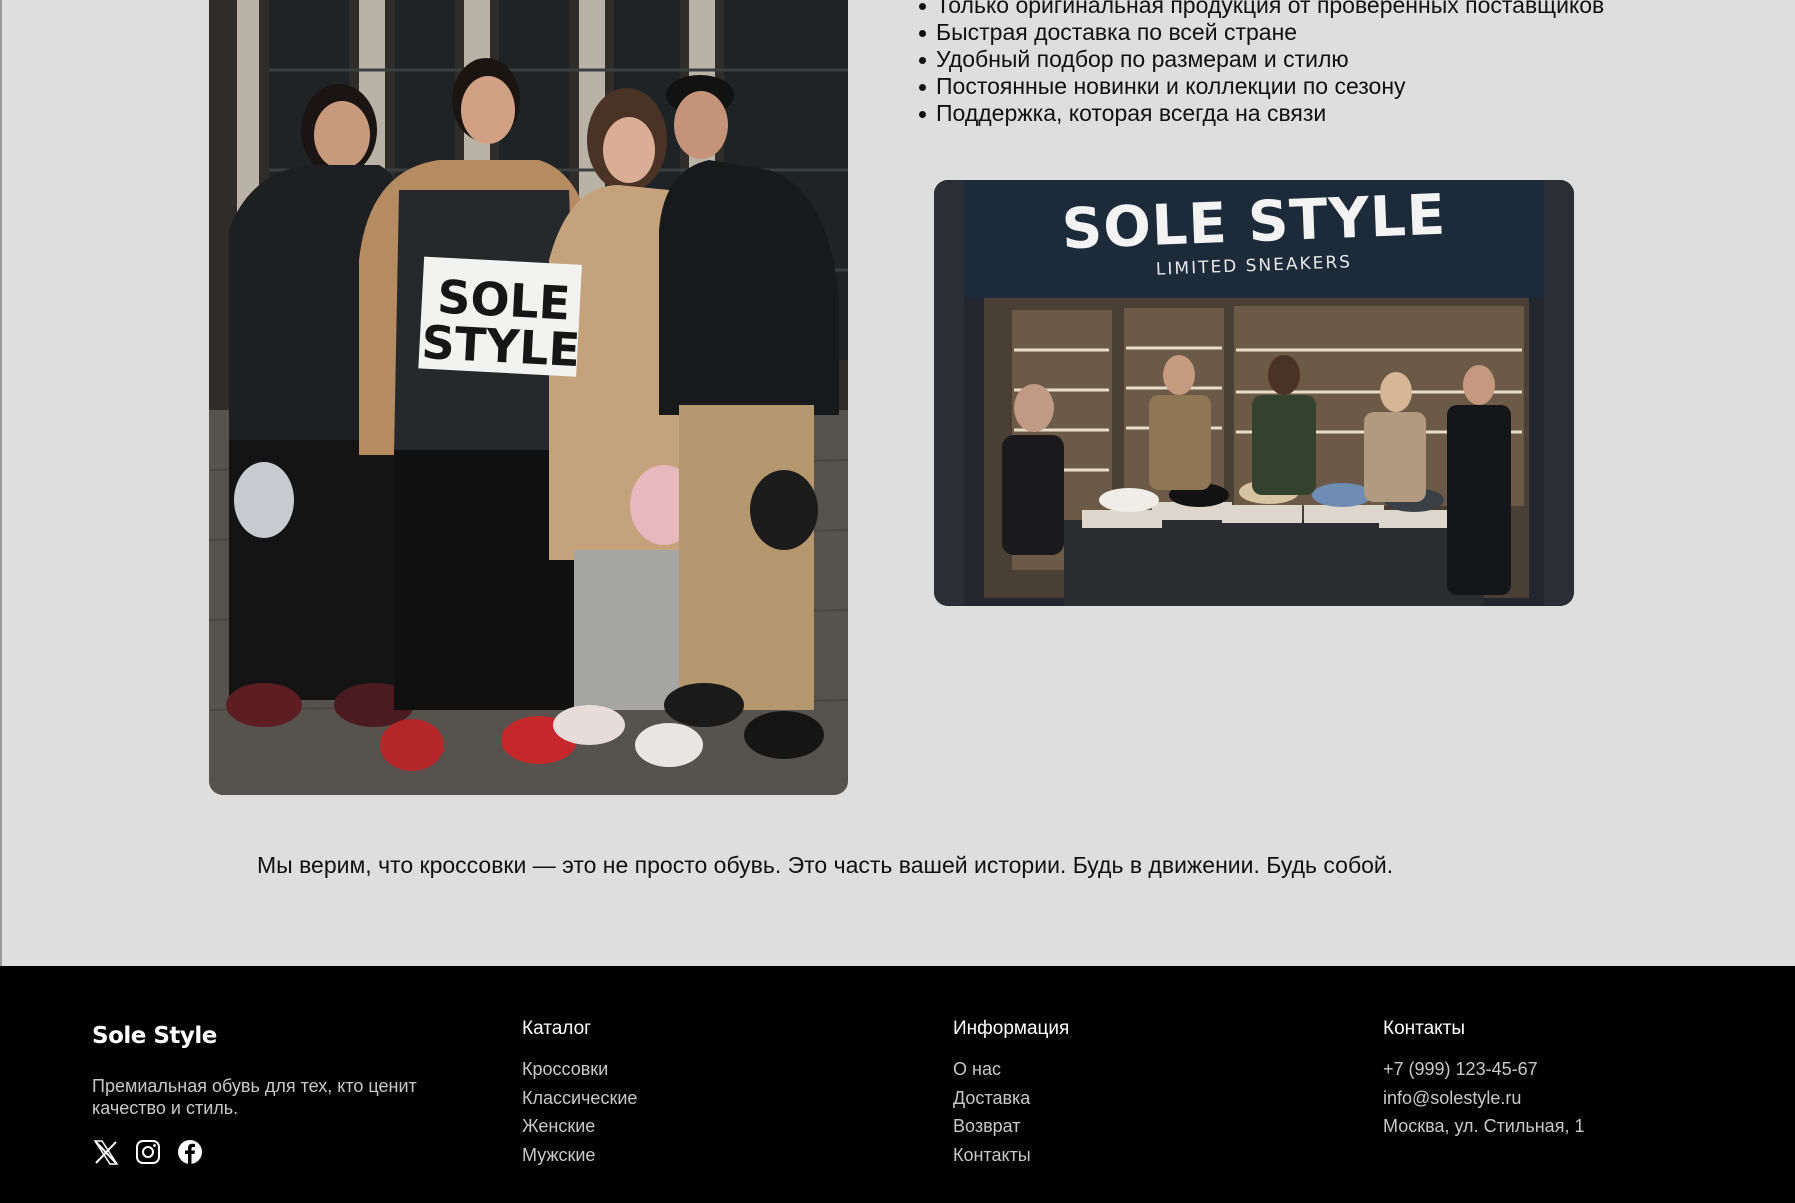  What do you see at coordinates (1483, 1098) in the screenshot?
I see `contact-email: info@solestyle.ru` at bounding box center [1483, 1098].